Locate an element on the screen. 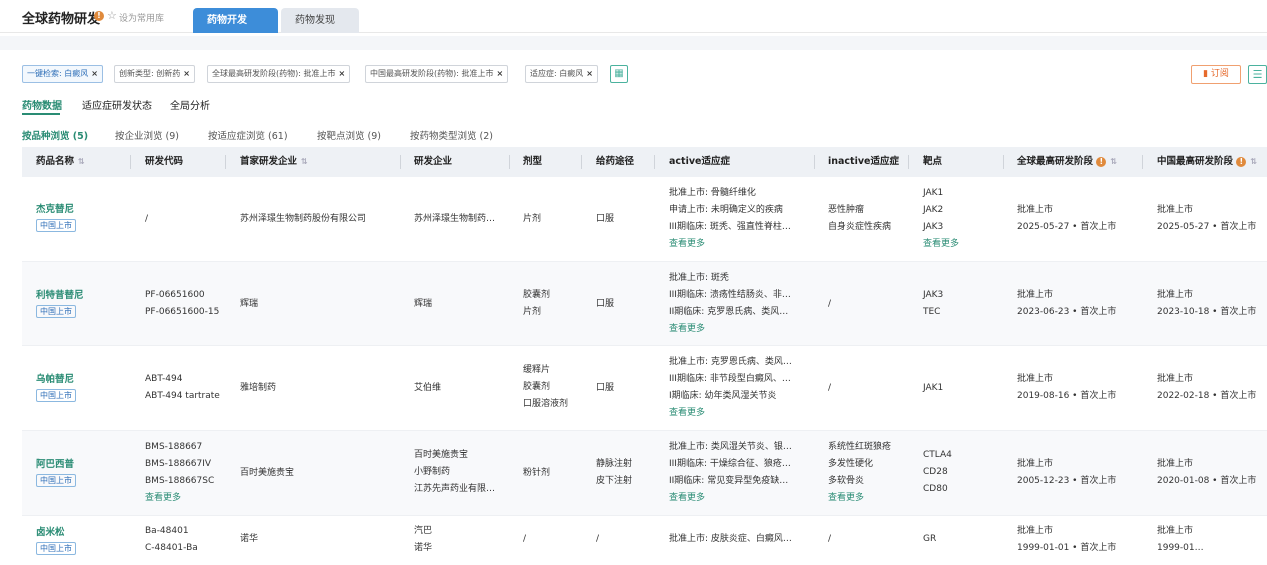 Image resolution: width=1267 pixels, height=565 pixels. code-cell: ABT-494 ABT-494 tartrate is located at coordinates (182, 388).